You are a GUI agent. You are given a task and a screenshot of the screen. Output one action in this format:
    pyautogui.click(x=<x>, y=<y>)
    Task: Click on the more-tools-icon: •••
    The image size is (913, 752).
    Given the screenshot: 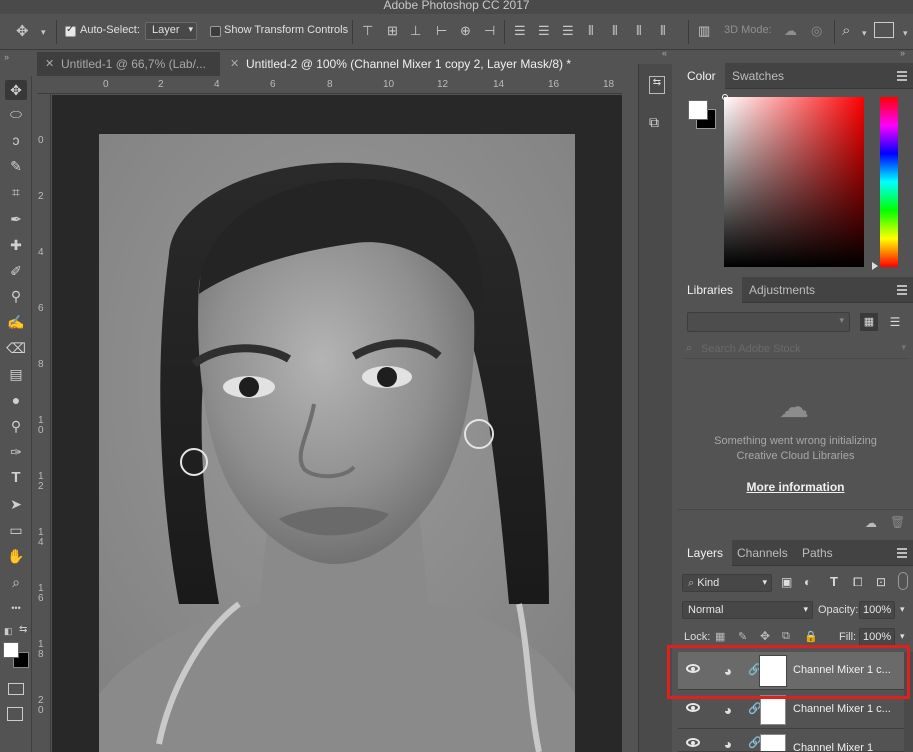 What is the action you would take?
    pyautogui.click(x=16, y=608)
    